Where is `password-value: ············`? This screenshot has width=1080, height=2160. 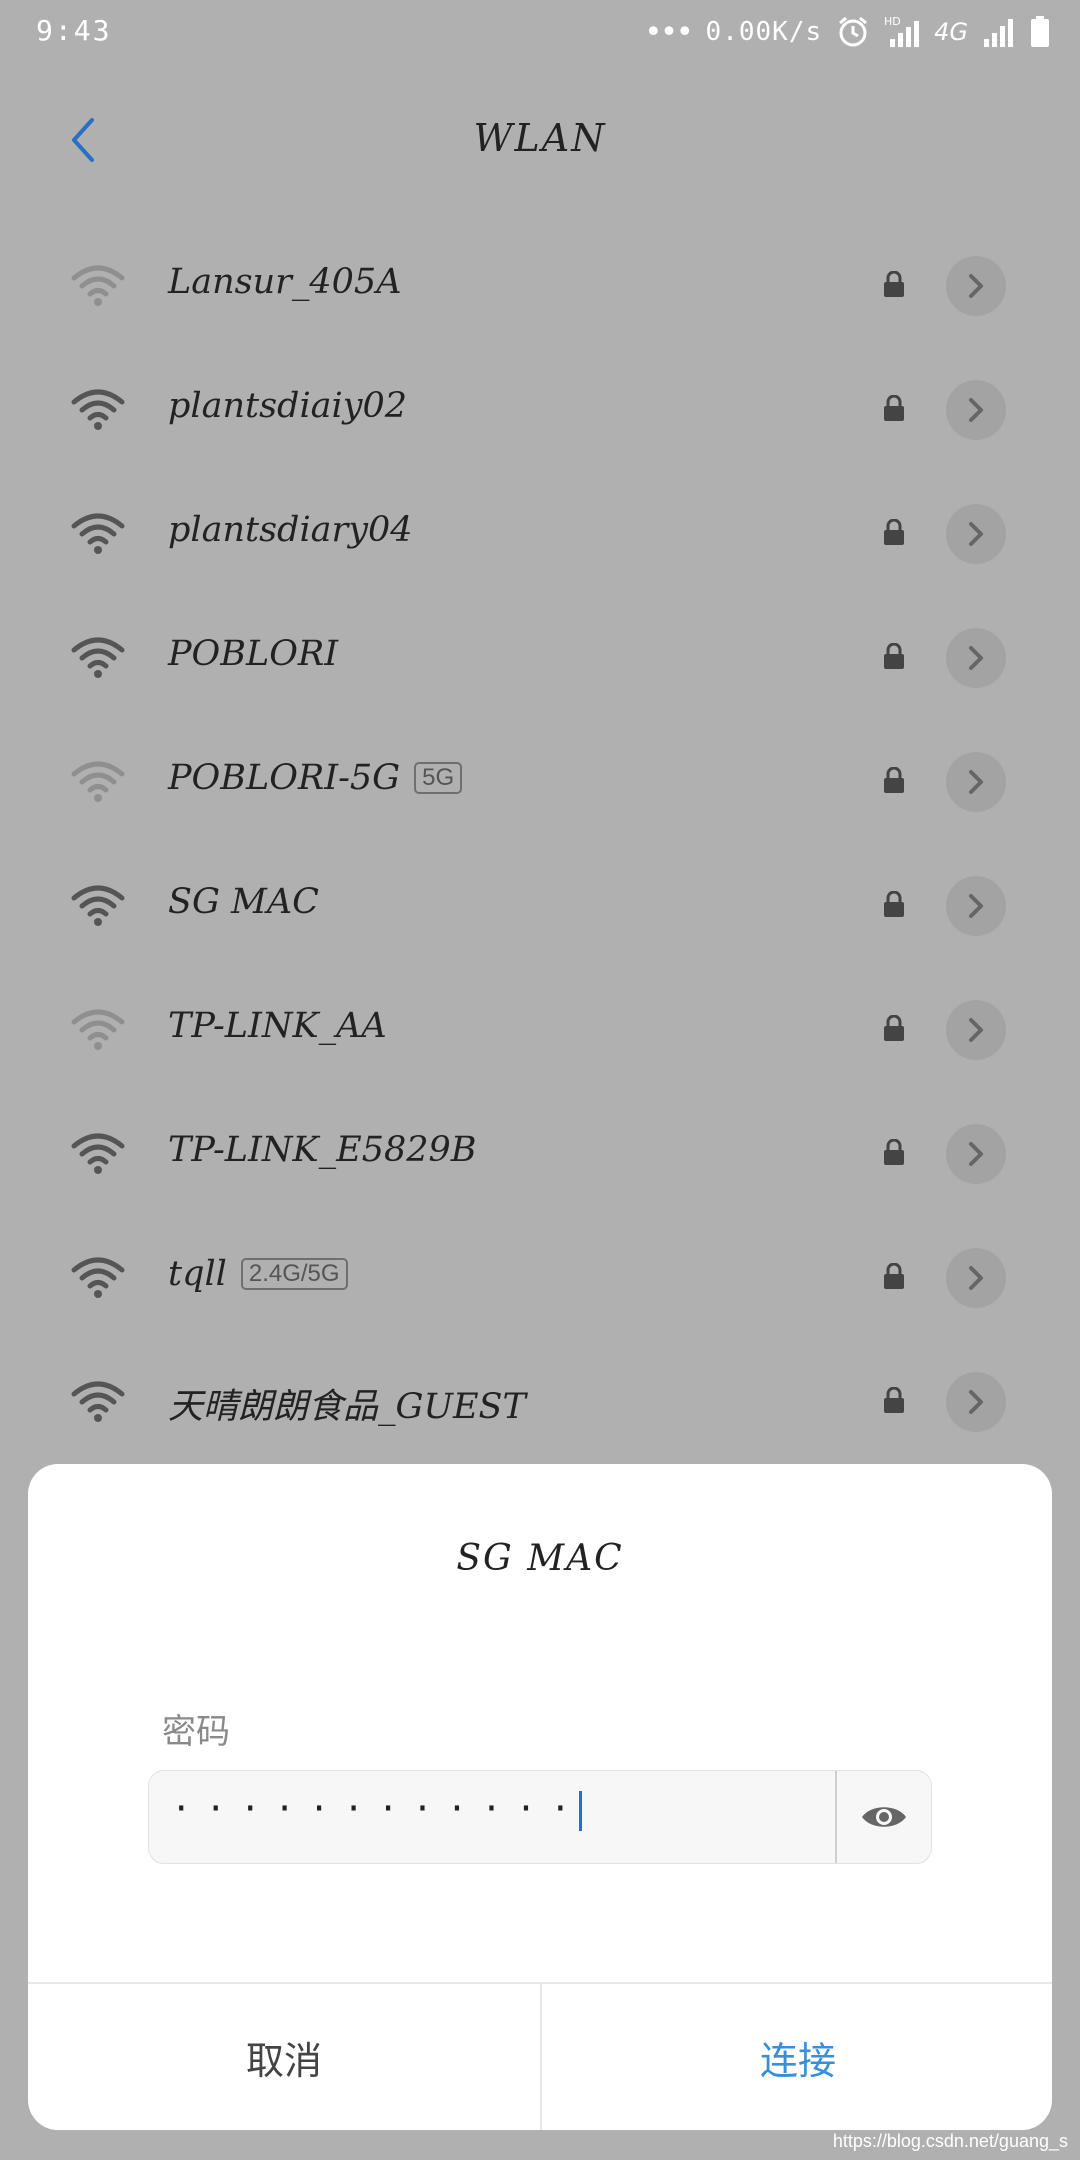
password-value: ············ is located at coordinates (378, 1809).